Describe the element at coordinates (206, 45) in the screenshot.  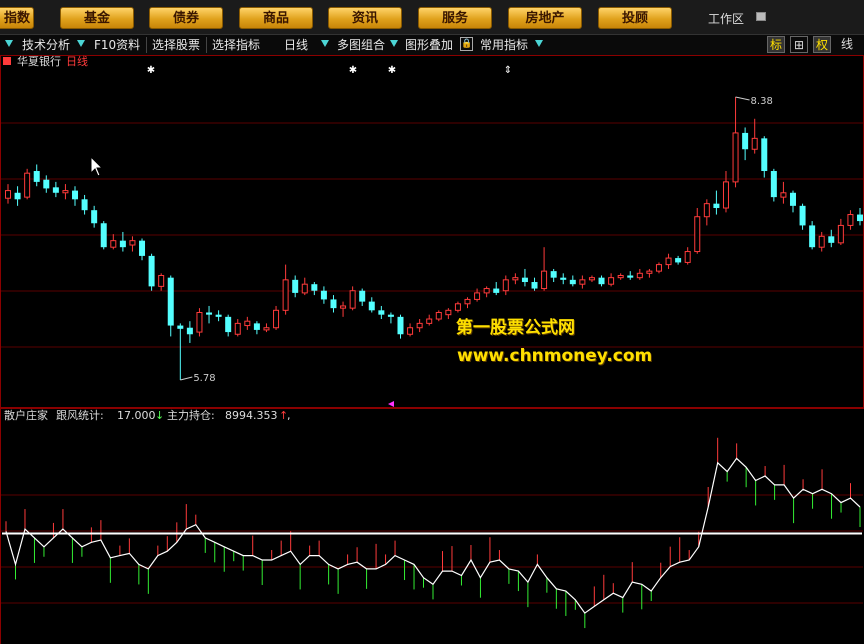
I see `toolbar-divider` at that location.